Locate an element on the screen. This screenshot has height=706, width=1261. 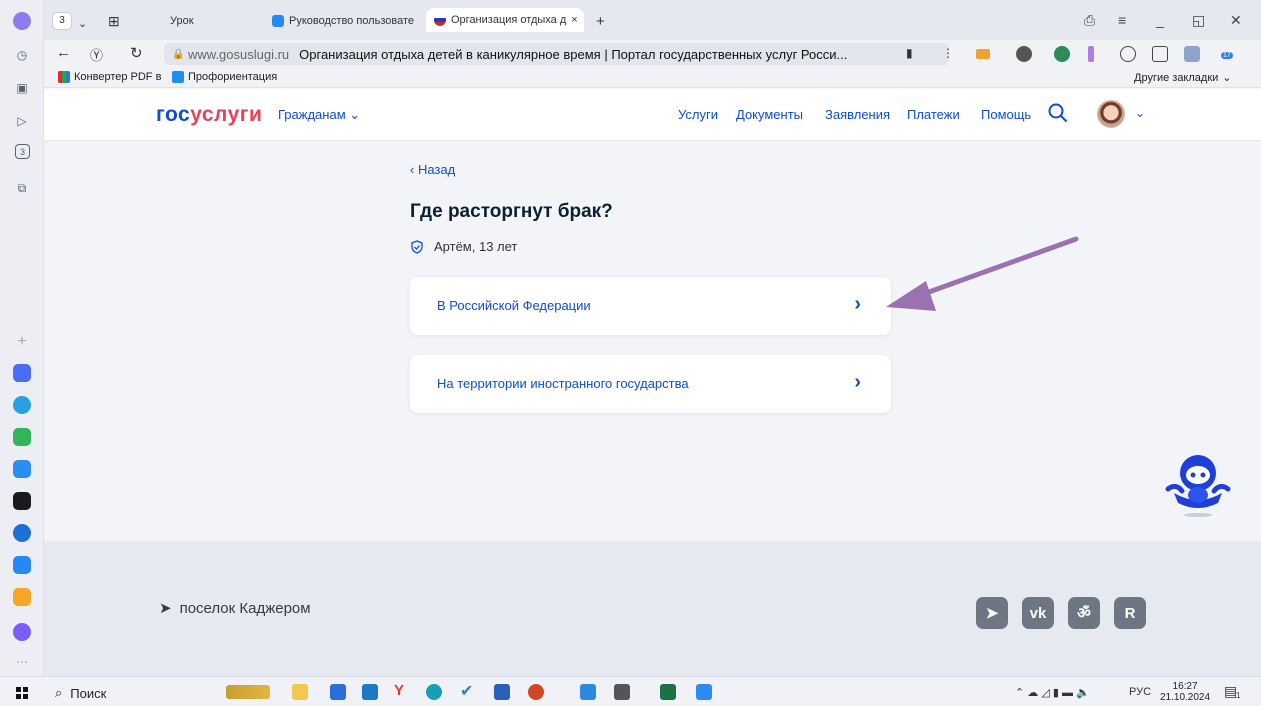
windows-start-icon is located at coordinates (22, 693).